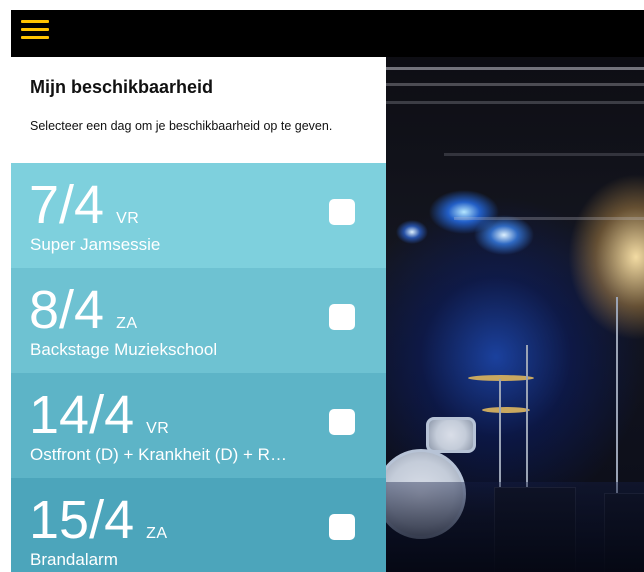  Describe the element at coordinates (198, 525) in the screenshot. I see `day-item: 15/4 ZA Brandalarm` at that location.